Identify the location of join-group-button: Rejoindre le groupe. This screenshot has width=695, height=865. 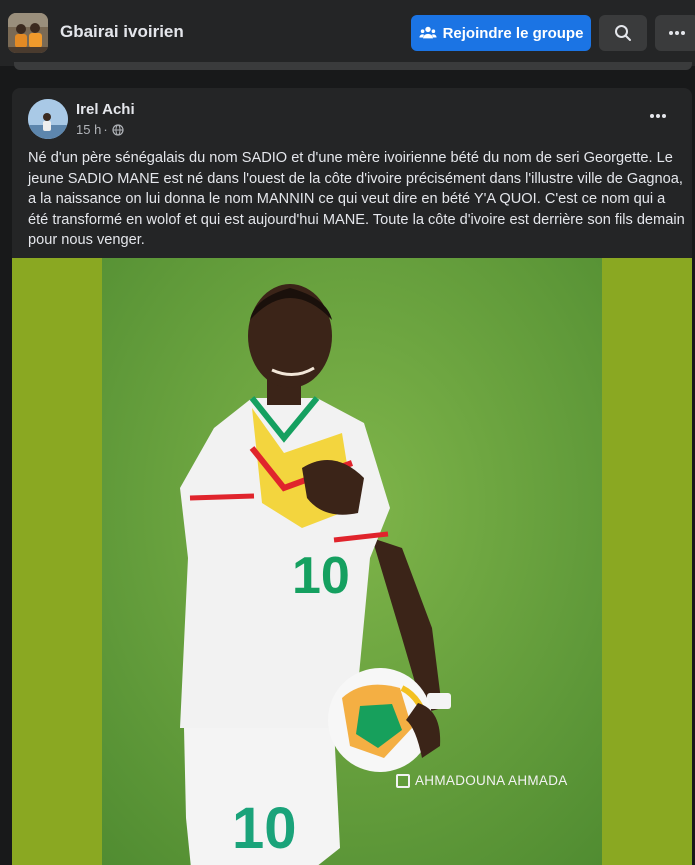
(501, 33).